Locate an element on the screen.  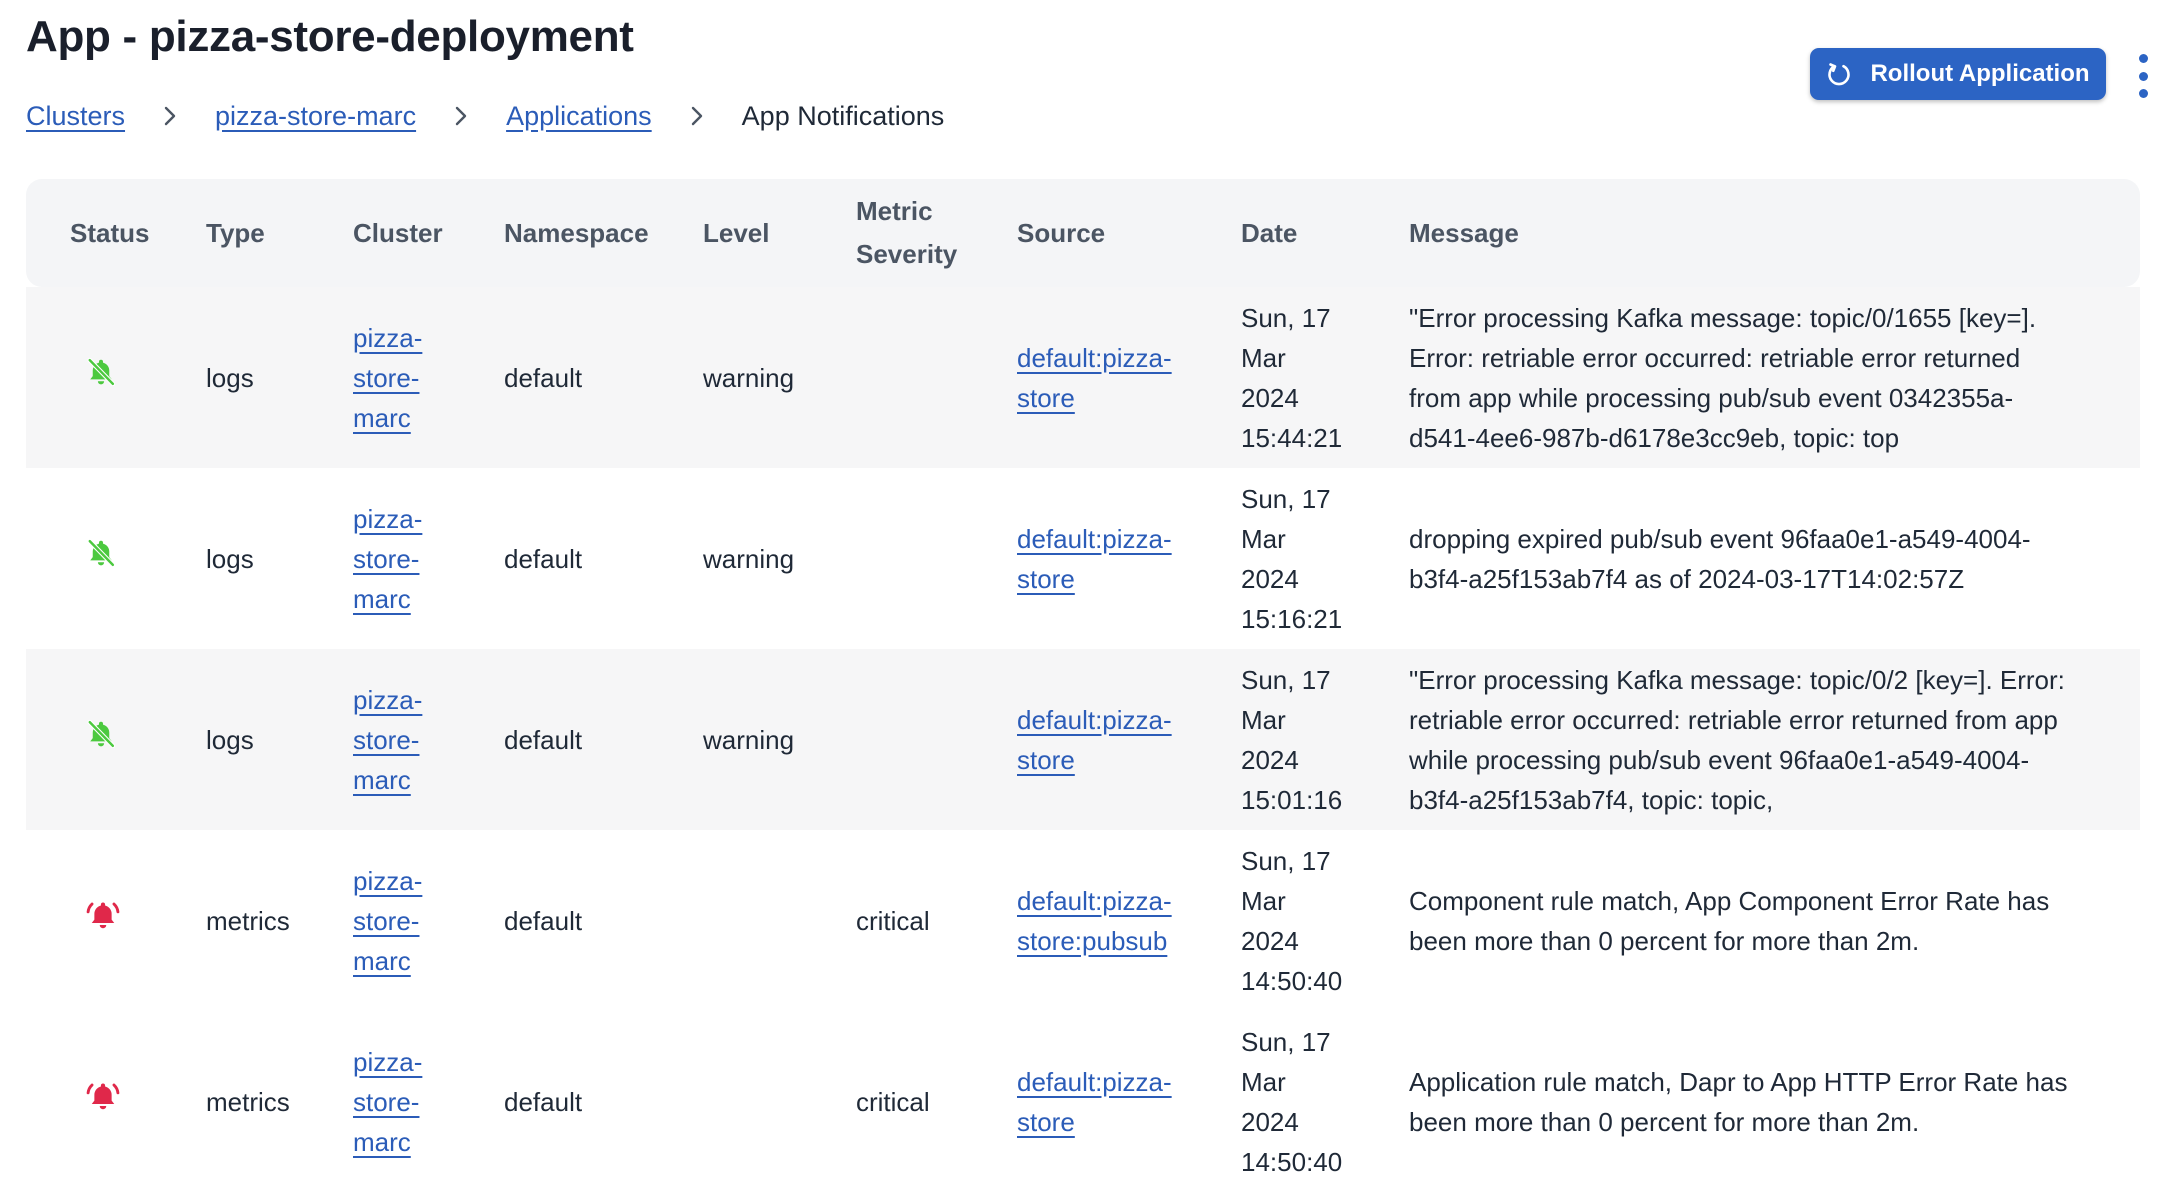
breadcrumb-applications: Applications is located at coordinates (579, 116).